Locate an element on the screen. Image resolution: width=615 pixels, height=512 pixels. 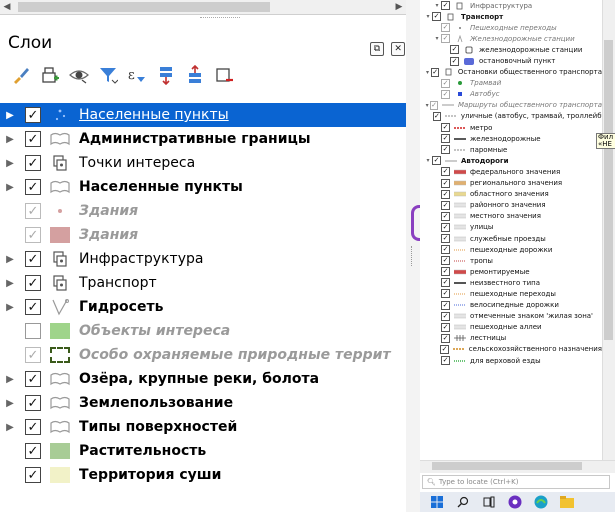
legend-item: ✓ пешеходные дорожки is located at coordinates (511, 249).